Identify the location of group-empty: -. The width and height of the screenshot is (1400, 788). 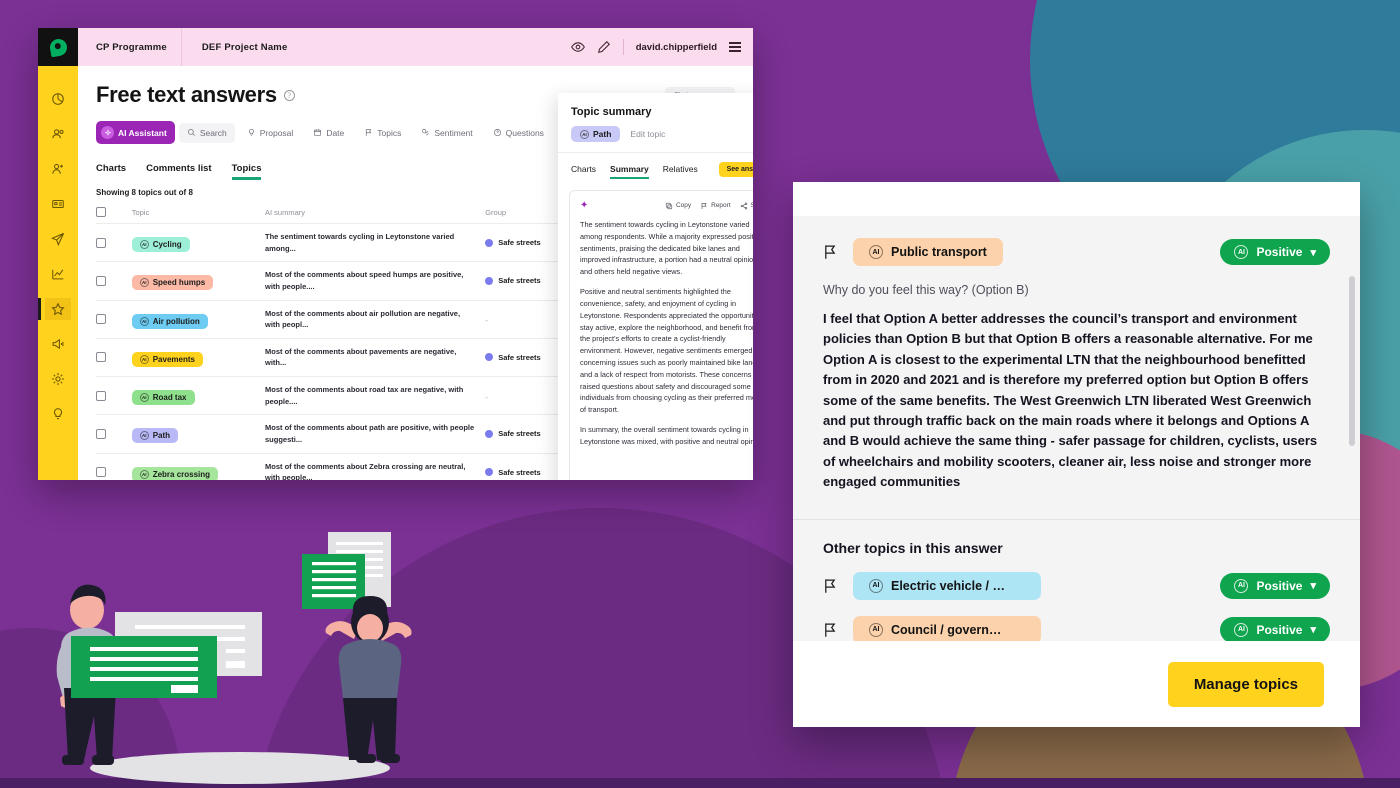
(486, 397).